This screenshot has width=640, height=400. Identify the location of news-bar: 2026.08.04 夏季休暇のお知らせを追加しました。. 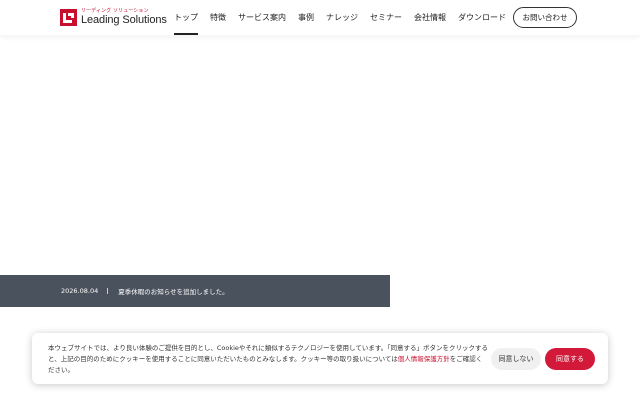
(195, 291).